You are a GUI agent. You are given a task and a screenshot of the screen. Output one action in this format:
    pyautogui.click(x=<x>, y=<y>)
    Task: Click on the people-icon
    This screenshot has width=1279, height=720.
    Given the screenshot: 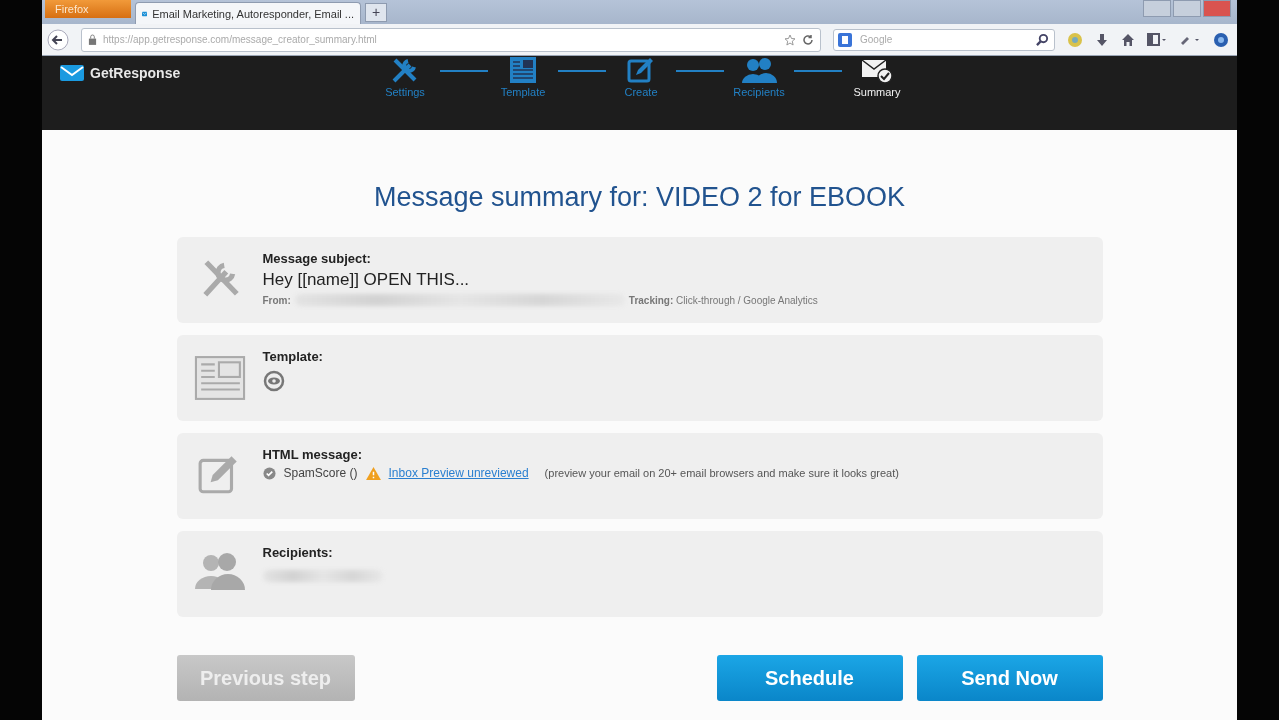 What is the action you would take?
    pyautogui.click(x=759, y=70)
    